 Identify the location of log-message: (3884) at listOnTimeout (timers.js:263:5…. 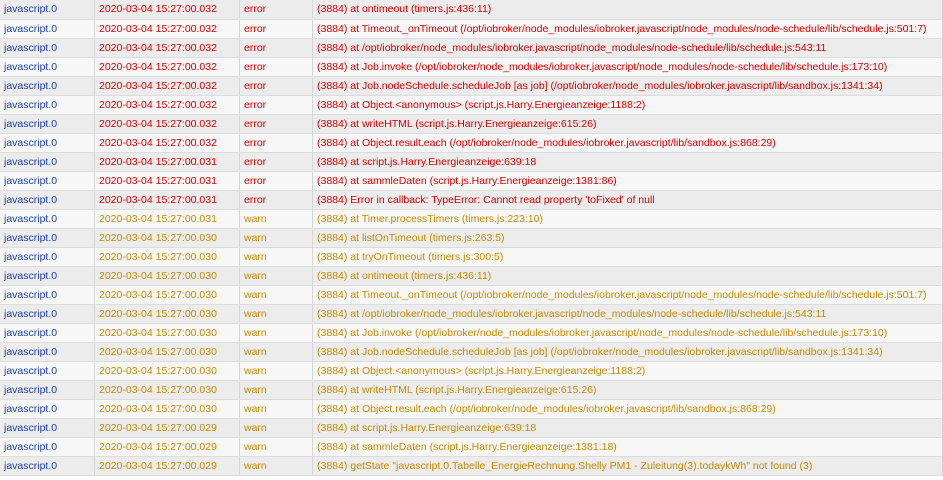
(627, 238).